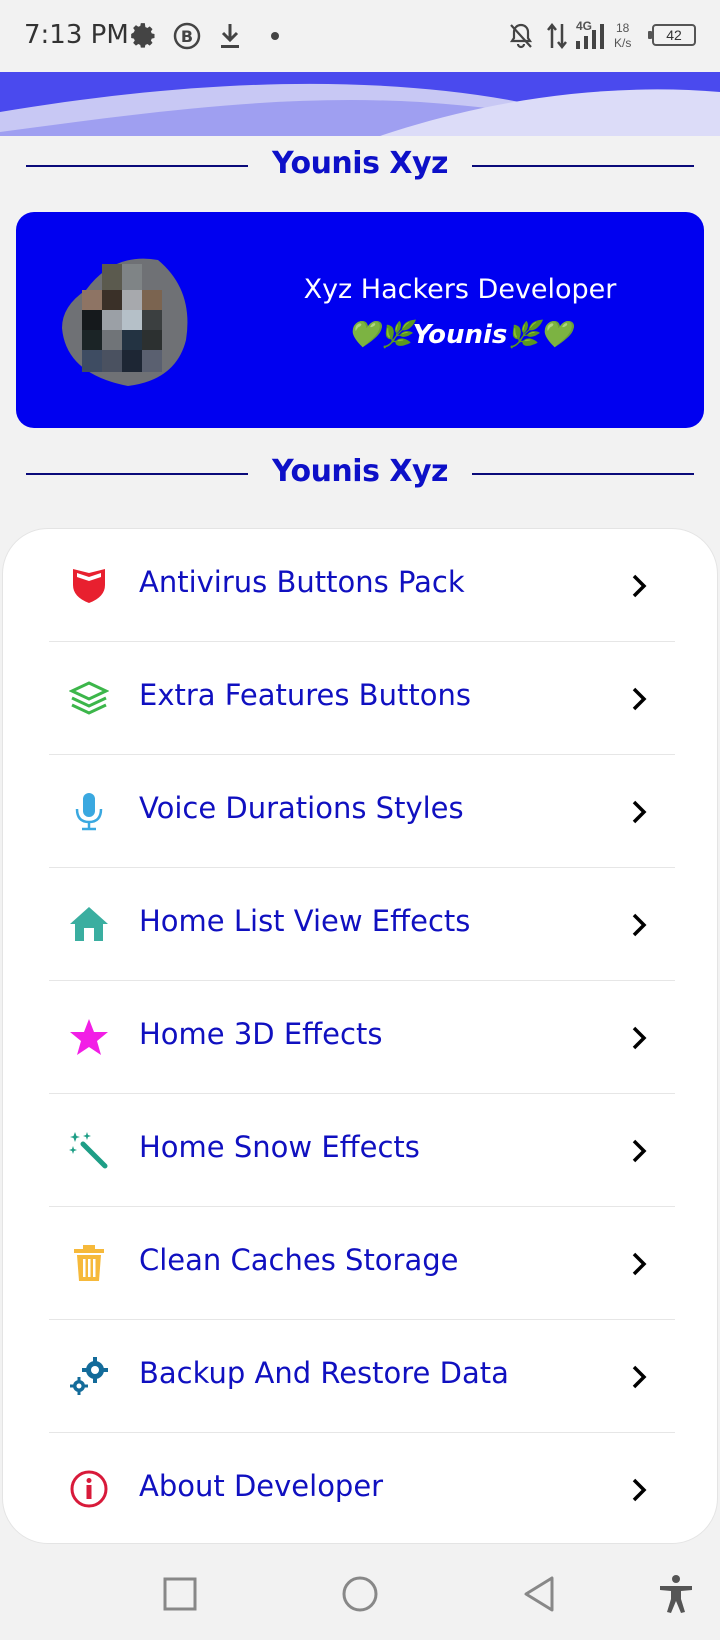  I want to click on home-icon, so click(89, 924).